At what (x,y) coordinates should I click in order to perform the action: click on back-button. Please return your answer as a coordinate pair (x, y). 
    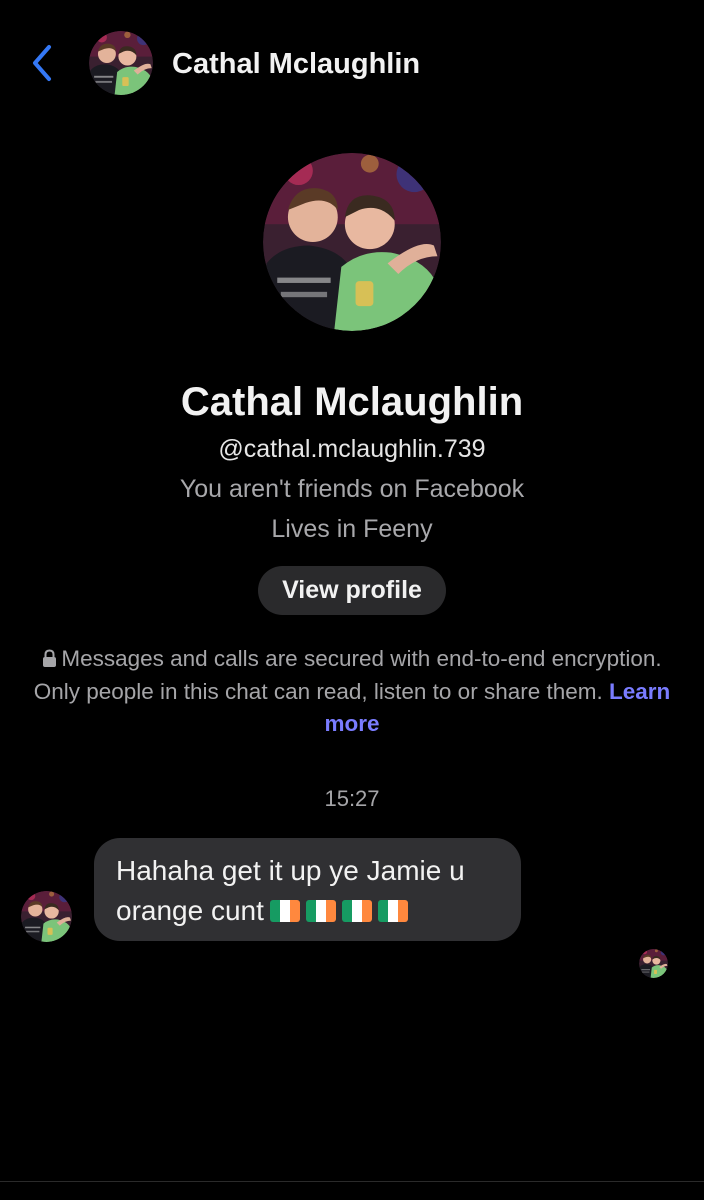
    Looking at the image, I should click on (42, 63).